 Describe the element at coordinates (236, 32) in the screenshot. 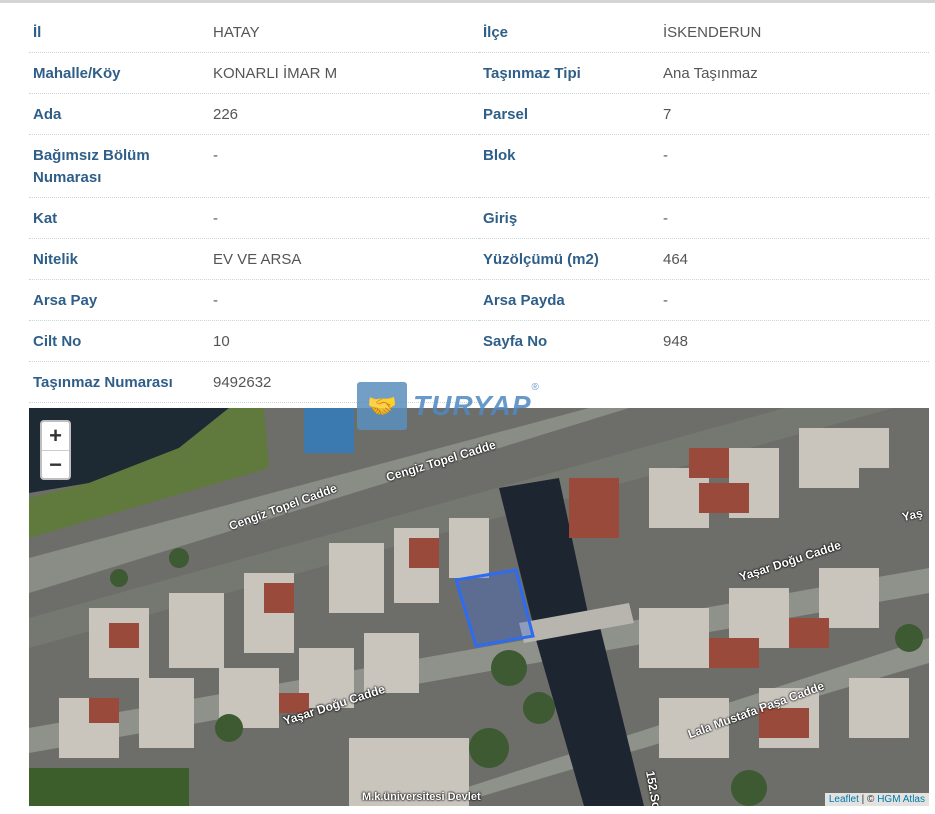

I see `field-value: HATAY` at that location.